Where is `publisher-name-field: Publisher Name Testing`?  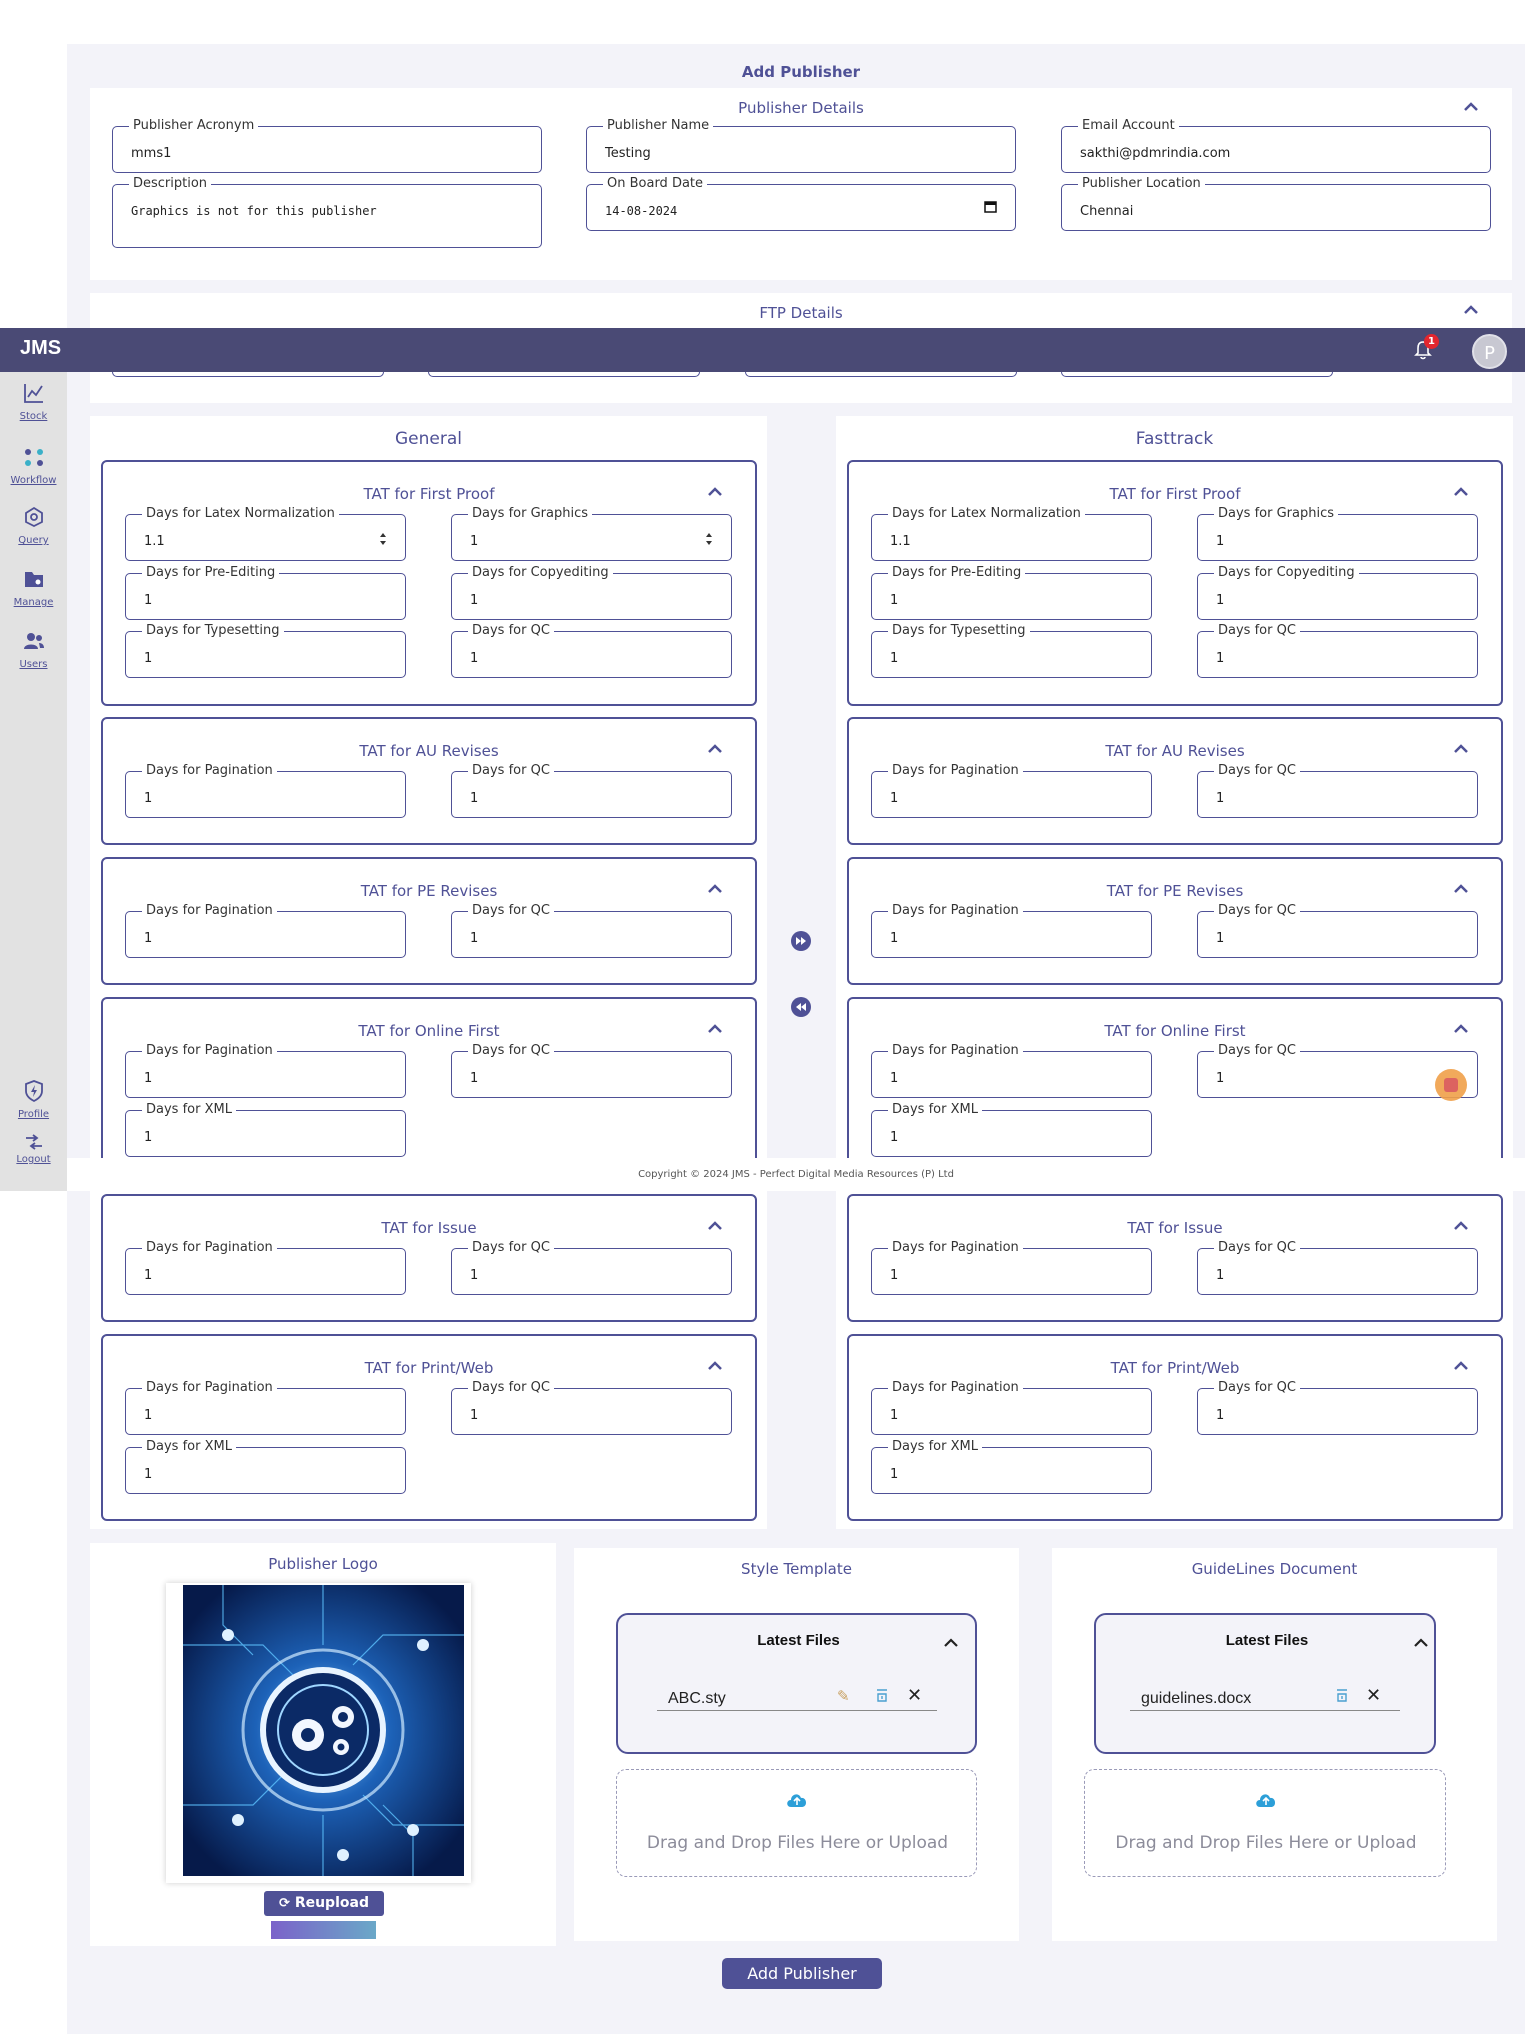 publisher-name-field: Publisher Name Testing is located at coordinates (801, 145).